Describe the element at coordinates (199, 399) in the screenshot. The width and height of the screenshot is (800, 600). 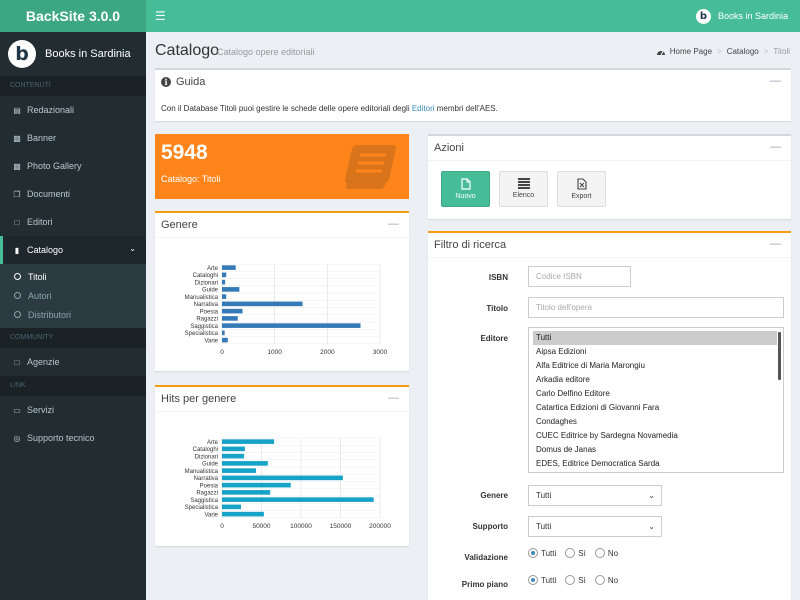
I see `hits-title: Hits per genere` at that location.